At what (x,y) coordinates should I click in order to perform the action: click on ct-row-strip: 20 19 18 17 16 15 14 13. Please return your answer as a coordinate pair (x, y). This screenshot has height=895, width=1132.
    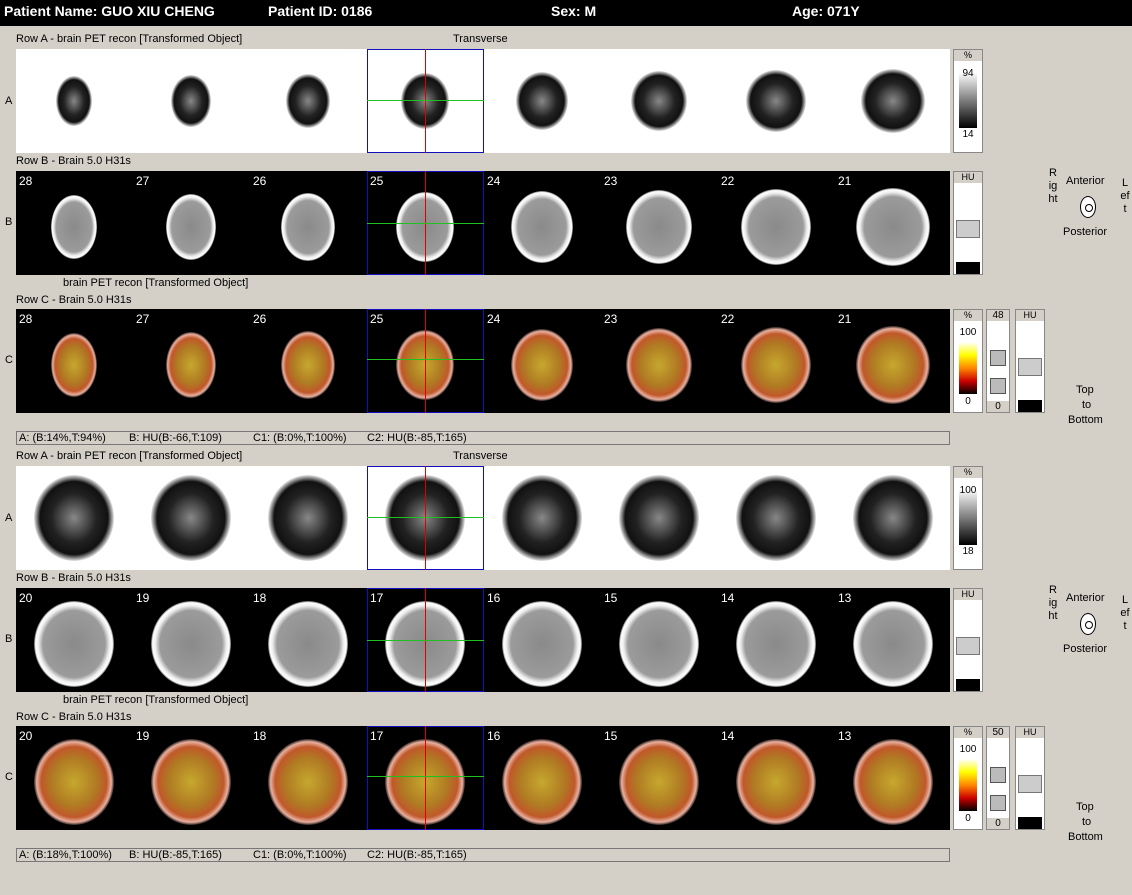
    Looking at the image, I should click on (483, 640).